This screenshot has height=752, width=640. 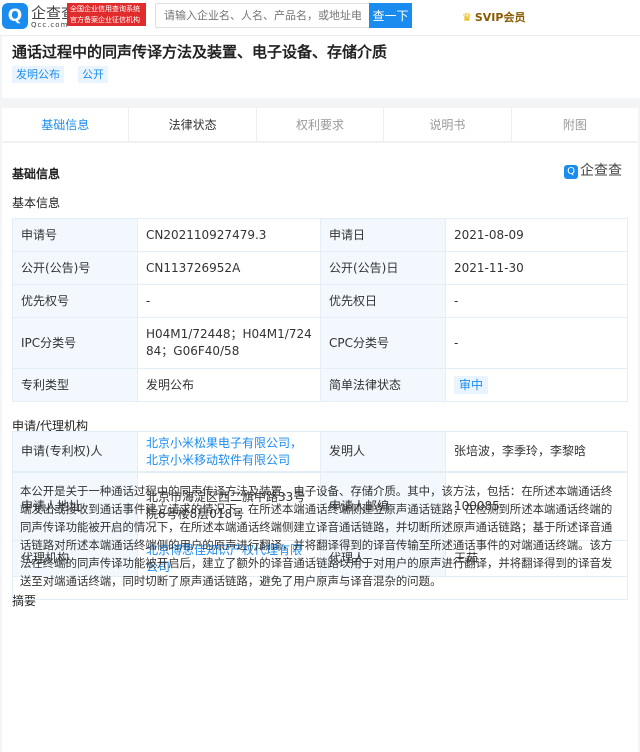 I want to click on cell-label: 公开(公告)日, so click(x=383, y=268).